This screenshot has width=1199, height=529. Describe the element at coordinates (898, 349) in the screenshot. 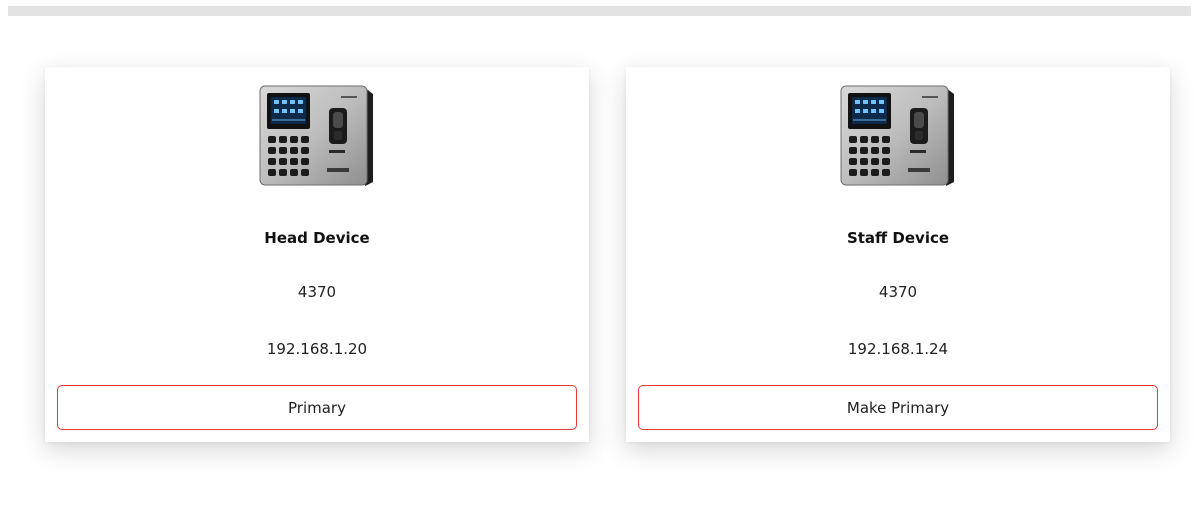

I see `device-ip: 192.168.1.24` at that location.